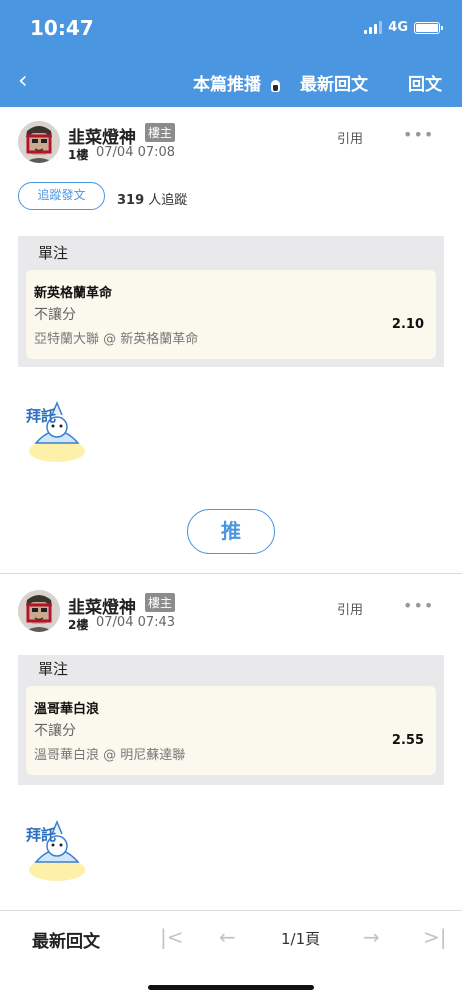  I want to click on bet-match: 溫哥華白浪 @ 明尼蘇達聯, so click(110, 755).